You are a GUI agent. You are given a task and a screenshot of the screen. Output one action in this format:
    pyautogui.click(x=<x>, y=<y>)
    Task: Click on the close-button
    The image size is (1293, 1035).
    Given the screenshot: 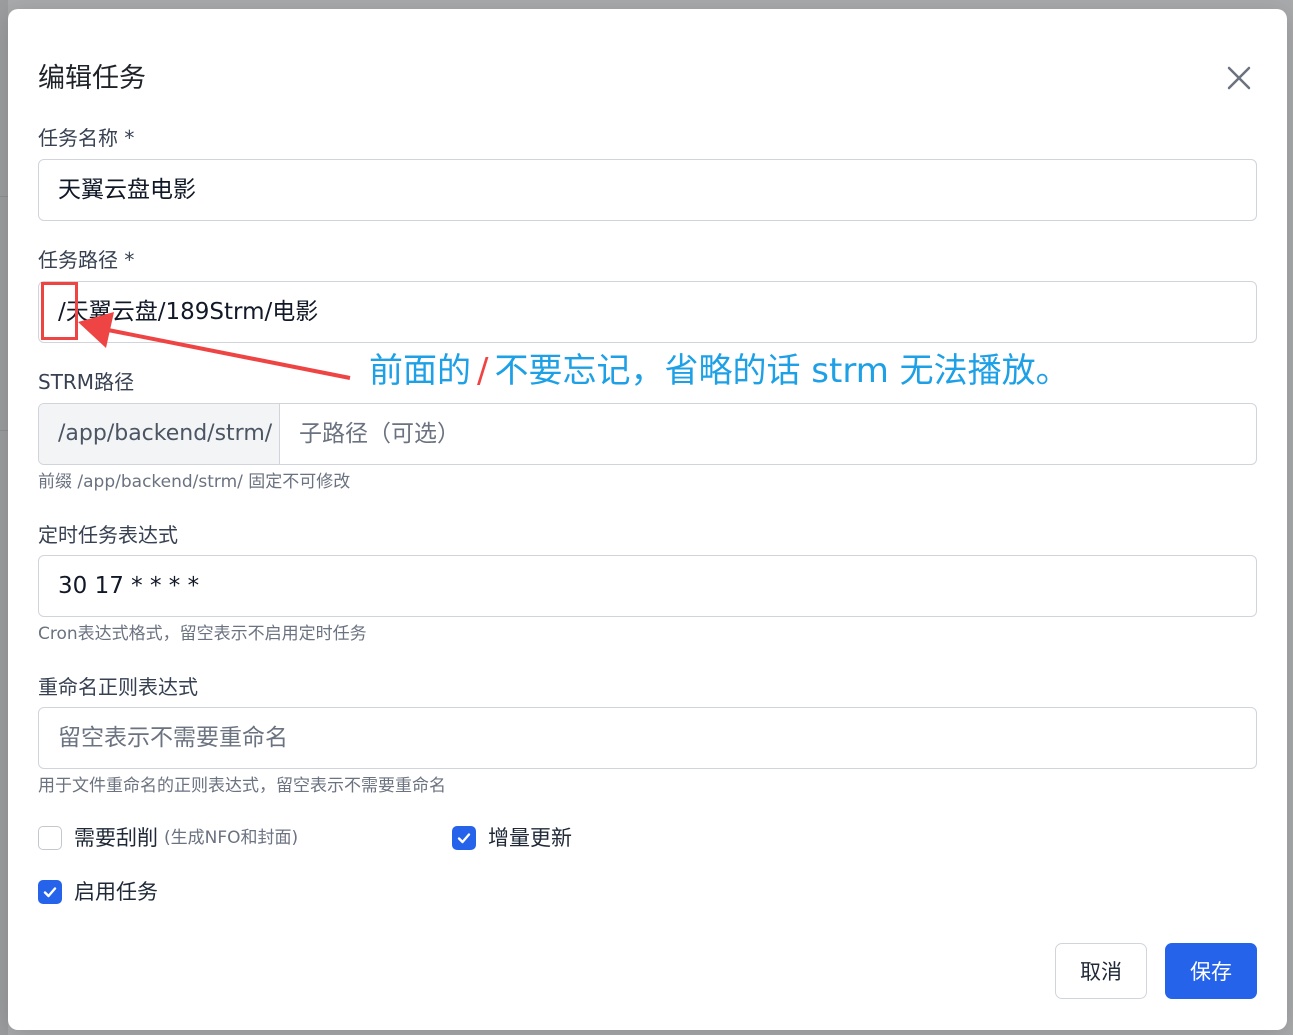 What is the action you would take?
    pyautogui.click(x=1239, y=78)
    